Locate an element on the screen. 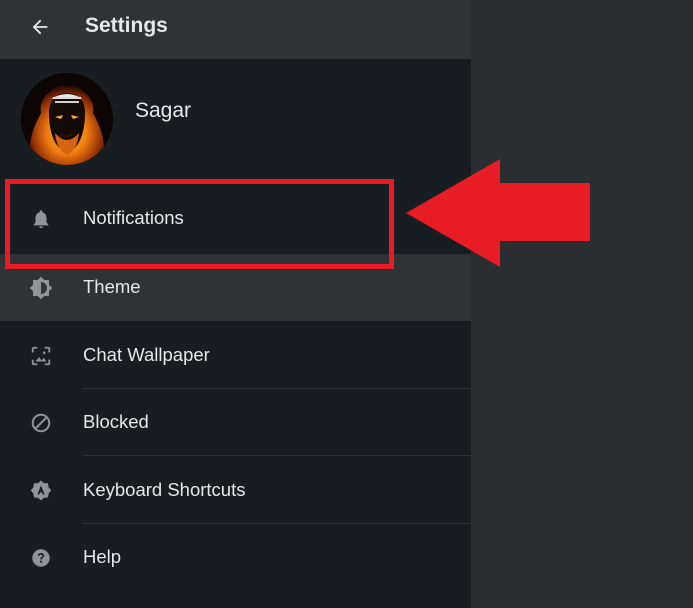  menu-item-blocked: Blocked is located at coordinates (235, 422).